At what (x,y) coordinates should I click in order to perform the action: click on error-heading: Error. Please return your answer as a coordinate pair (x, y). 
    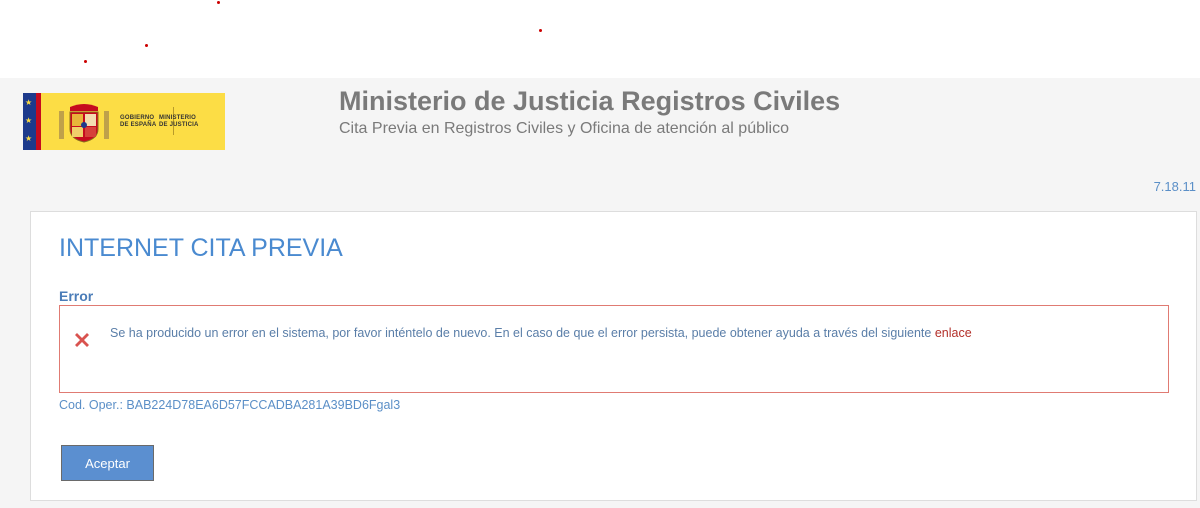
    Looking at the image, I should click on (76, 296).